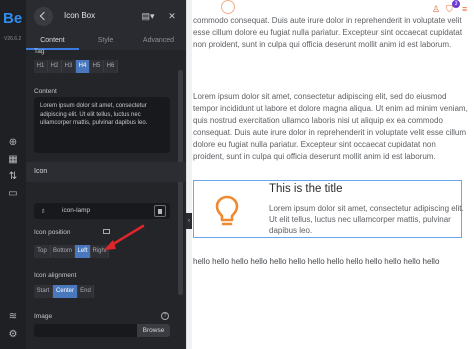  I want to click on panel-header: Icon Box ▤▾ ✕, so click(106, 17).